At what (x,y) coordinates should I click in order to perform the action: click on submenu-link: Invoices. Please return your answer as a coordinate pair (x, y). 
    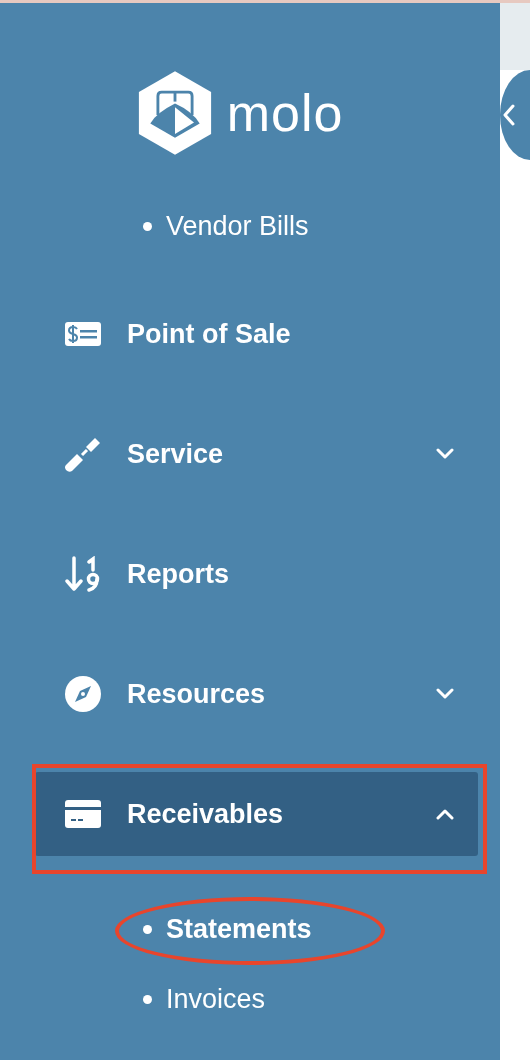
    Looking at the image, I should click on (133, 999).